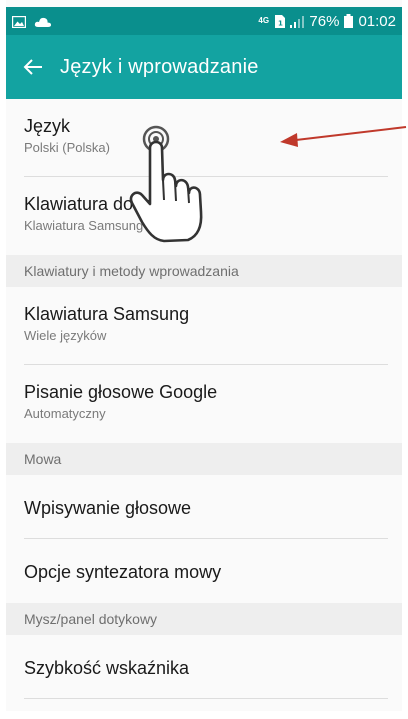  I want to click on list-item-tts-options: Opcje syntezatora mowy, so click(204, 571).